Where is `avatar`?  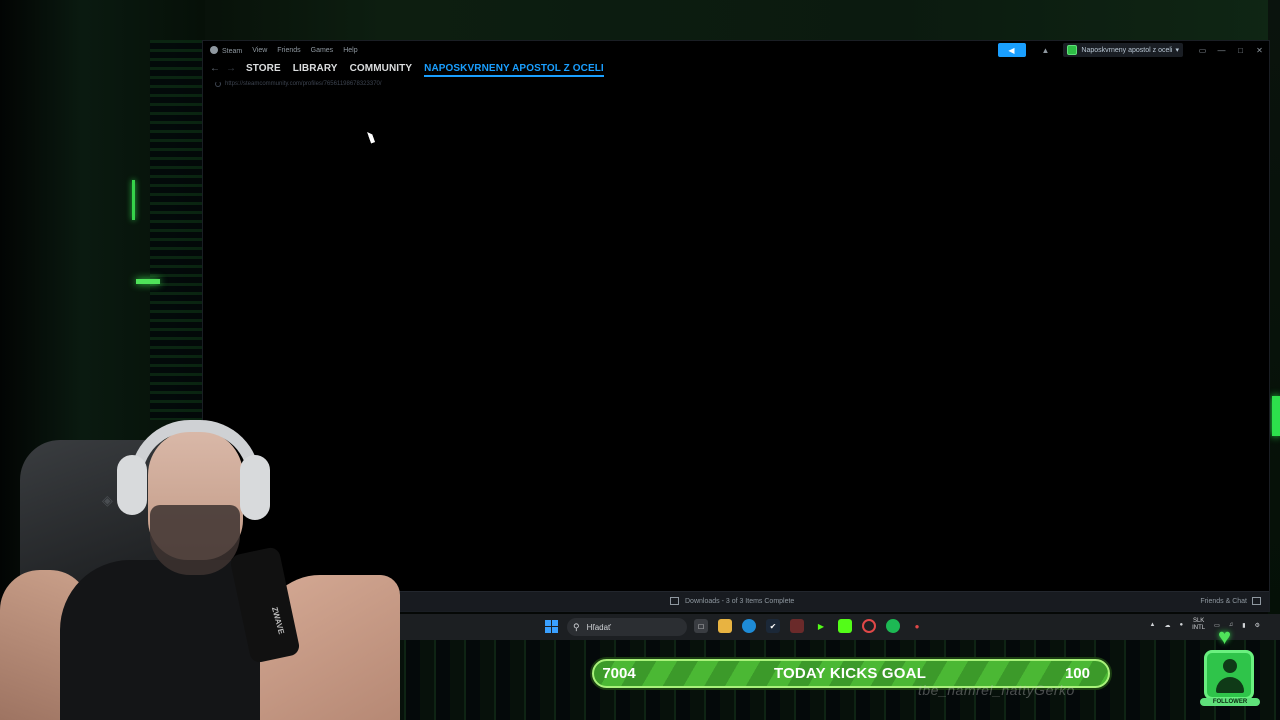 avatar is located at coordinates (1072, 50).